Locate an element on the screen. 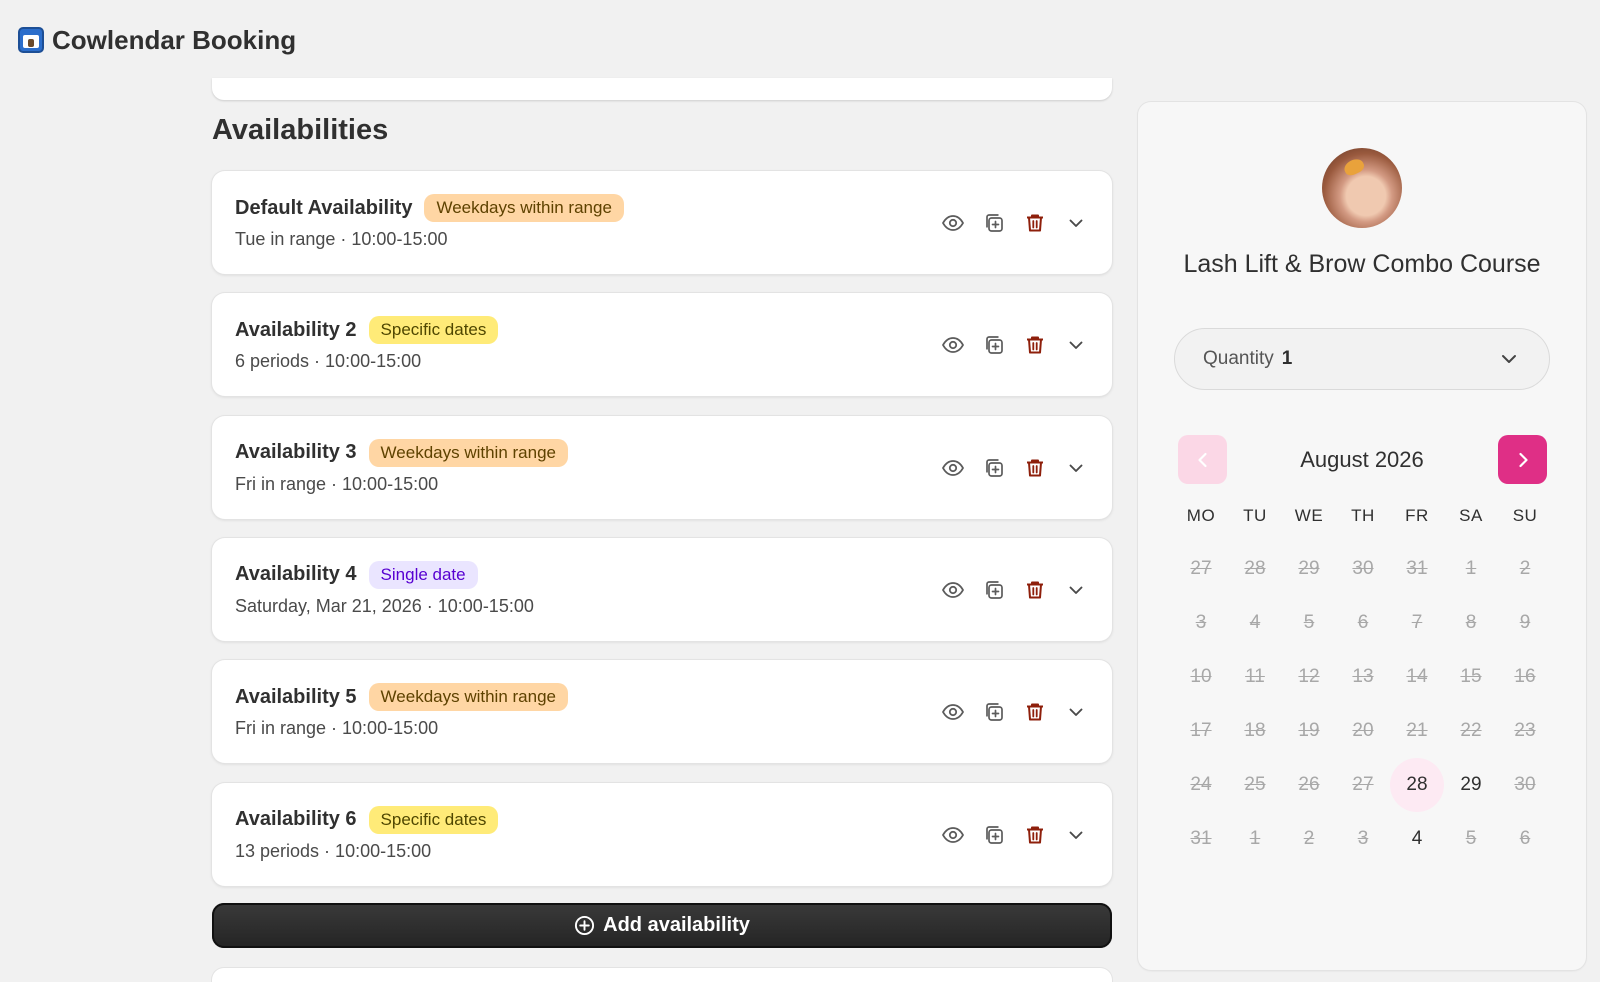 The height and width of the screenshot is (982, 1600). top-bar: Cowlendar Booking is located at coordinates (800, 40).